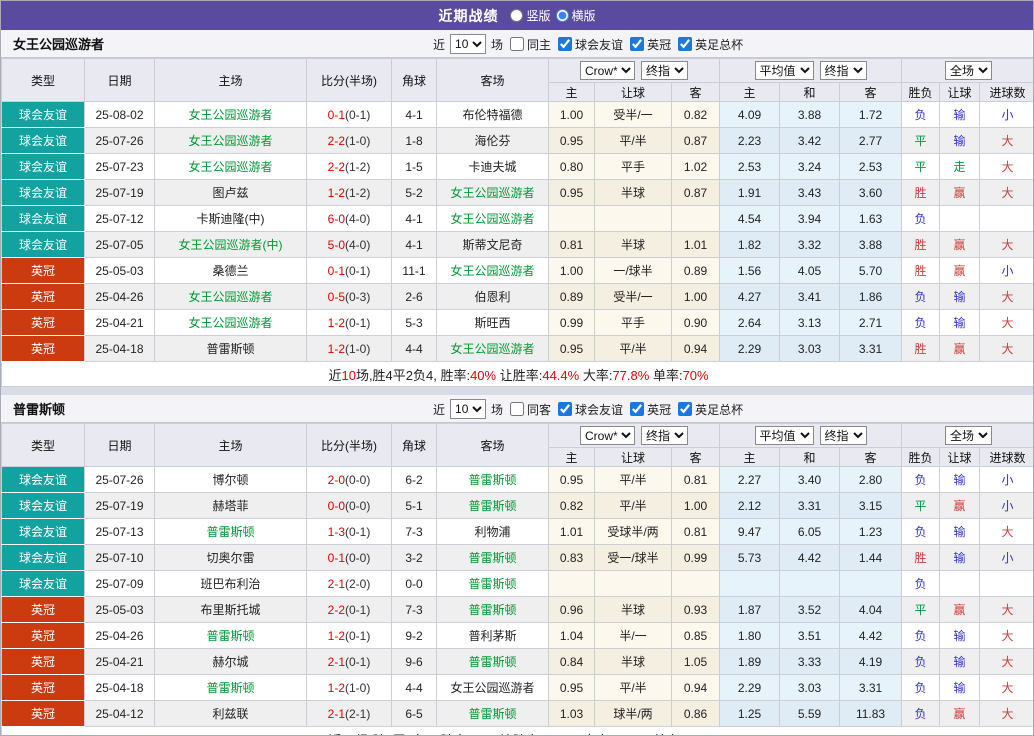 The width and height of the screenshot is (1034, 736). What do you see at coordinates (921, 92) in the screenshot?
I see `col-result-wdl: 胜负` at bounding box center [921, 92].